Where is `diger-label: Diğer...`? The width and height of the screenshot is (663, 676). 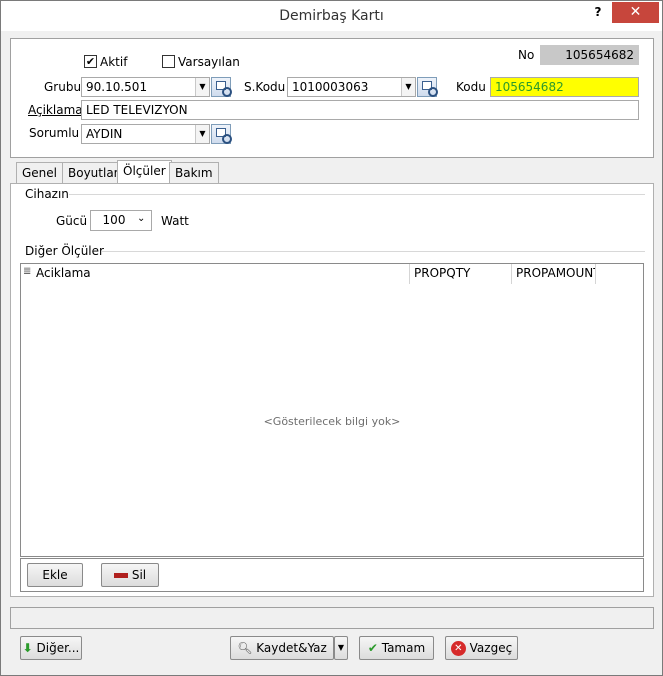 diger-label: Diğer... is located at coordinates (58, 648).